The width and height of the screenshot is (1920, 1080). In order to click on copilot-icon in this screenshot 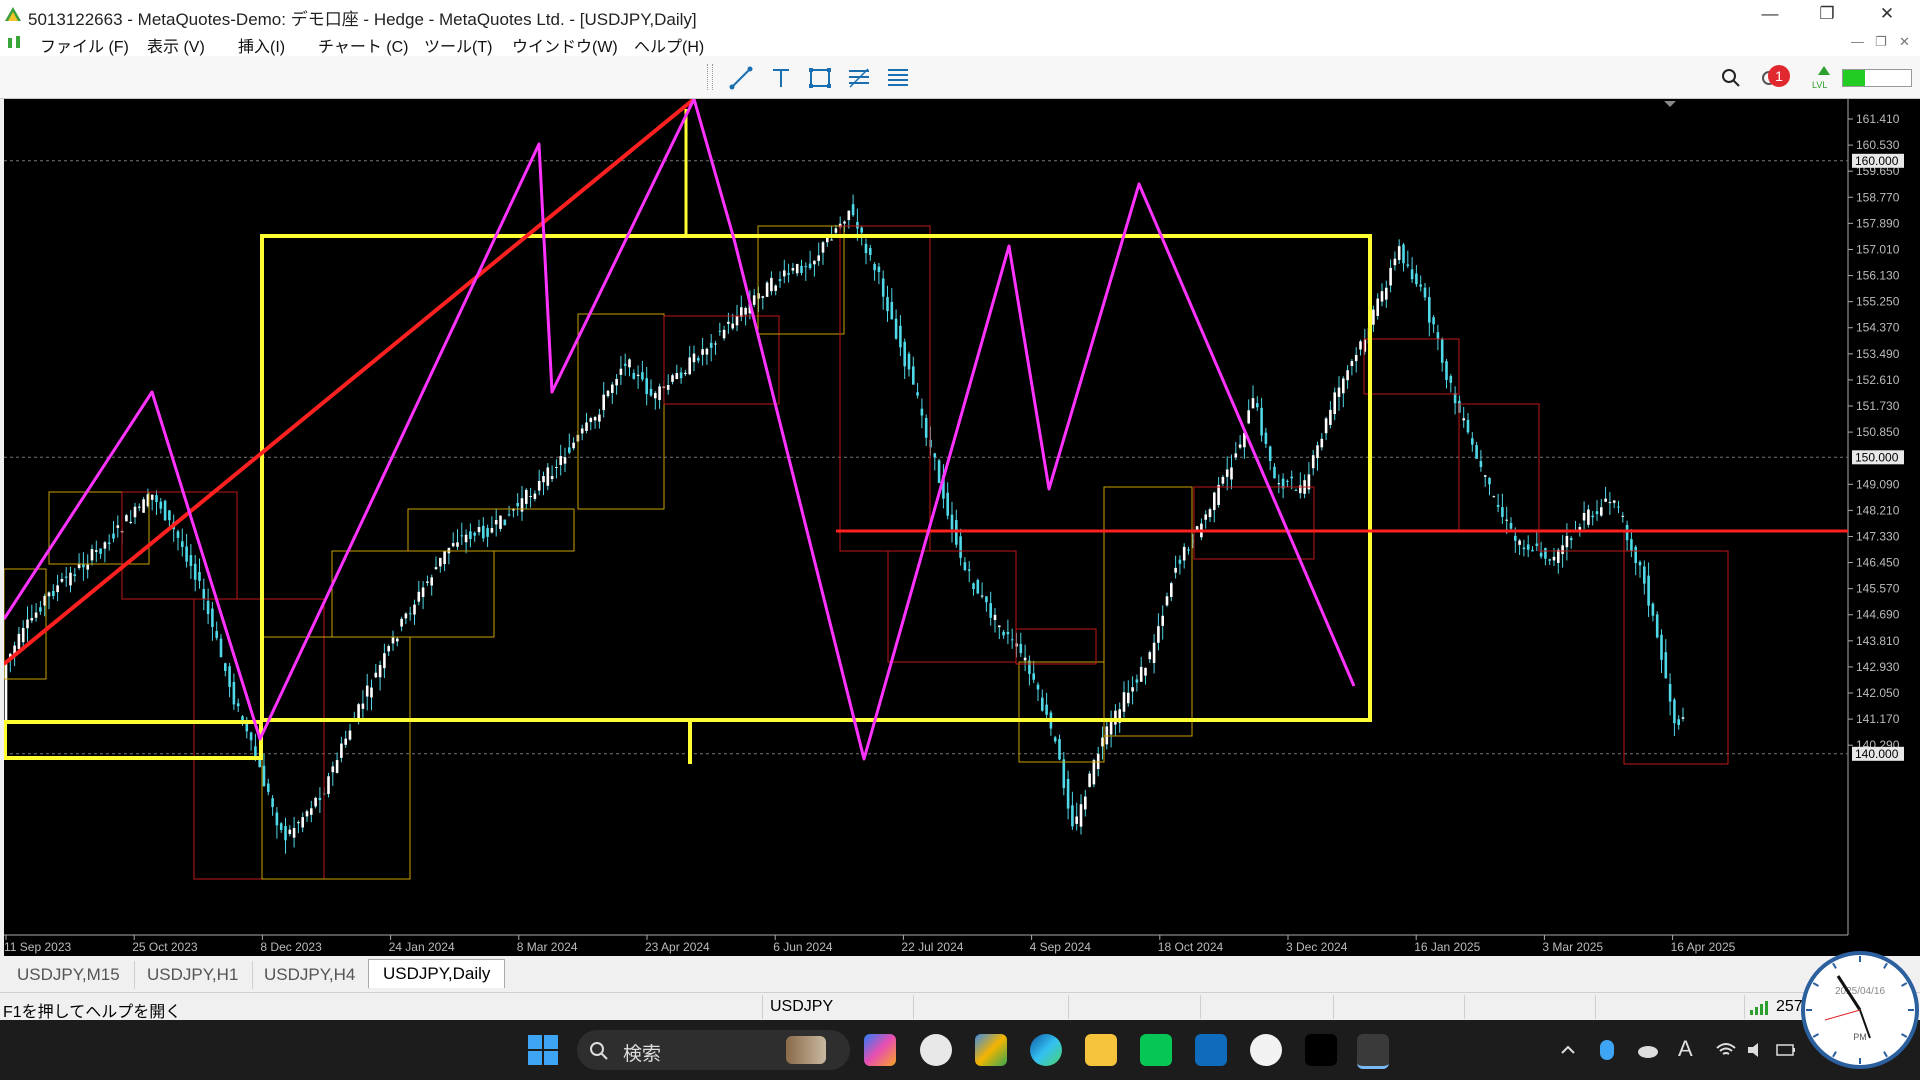, I will do `click(880, 1050)`.